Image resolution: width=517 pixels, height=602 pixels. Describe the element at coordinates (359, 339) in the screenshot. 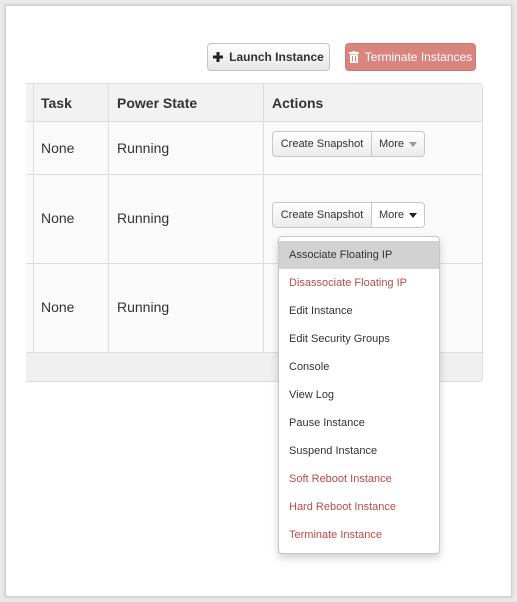

I see `menu-item-edit-security-groups: Edit Security Groups` at that location.